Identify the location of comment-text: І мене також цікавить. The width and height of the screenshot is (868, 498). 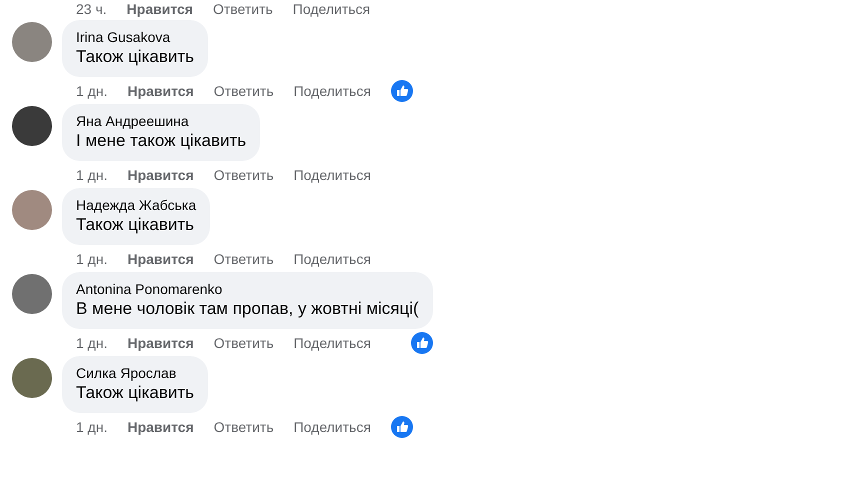
(161, 141).